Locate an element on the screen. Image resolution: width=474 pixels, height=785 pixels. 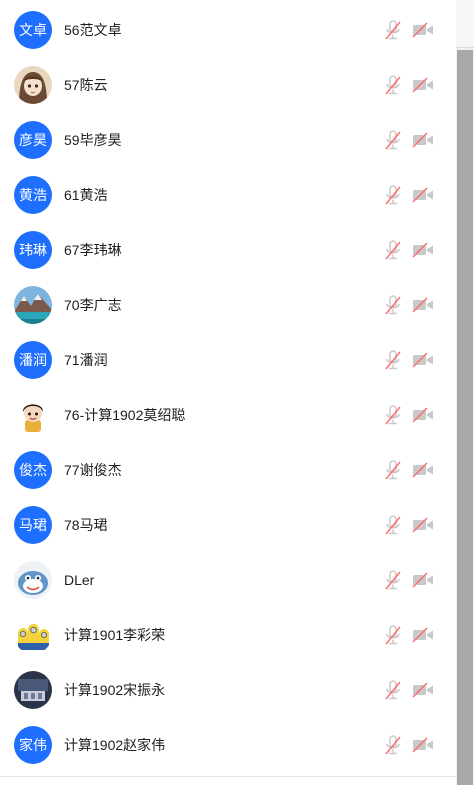
participant-name: 59毕彦昊 is located at coordinates (93, 139).